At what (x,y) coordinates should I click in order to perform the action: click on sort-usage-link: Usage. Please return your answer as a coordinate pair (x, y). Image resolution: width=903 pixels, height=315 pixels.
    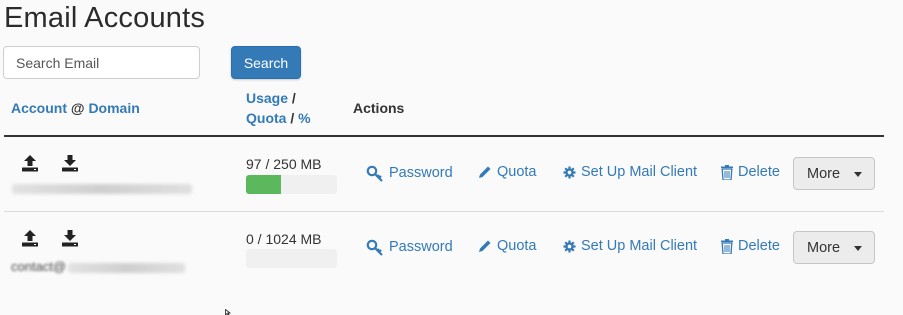
    Looking at the image, I should click on (267, 98).